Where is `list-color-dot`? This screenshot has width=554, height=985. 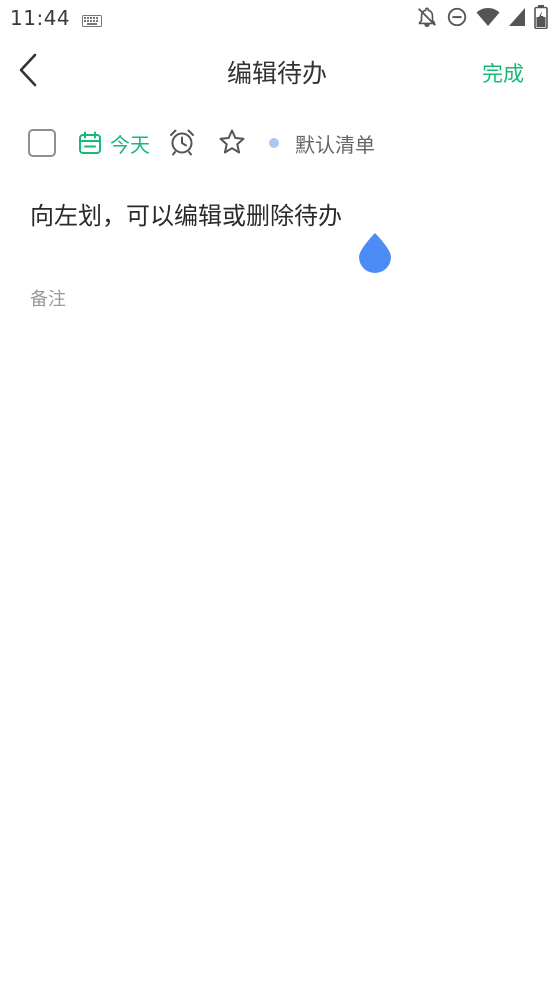 list-color-dot is located at coordinates (274, 143).